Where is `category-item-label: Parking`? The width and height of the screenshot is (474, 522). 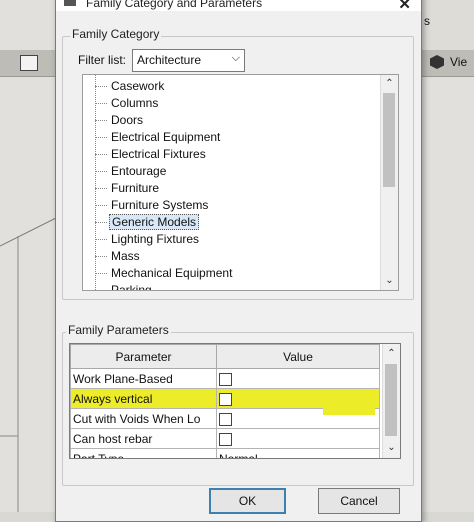 category-item-label: Parking is located at coordinates (131, 287).